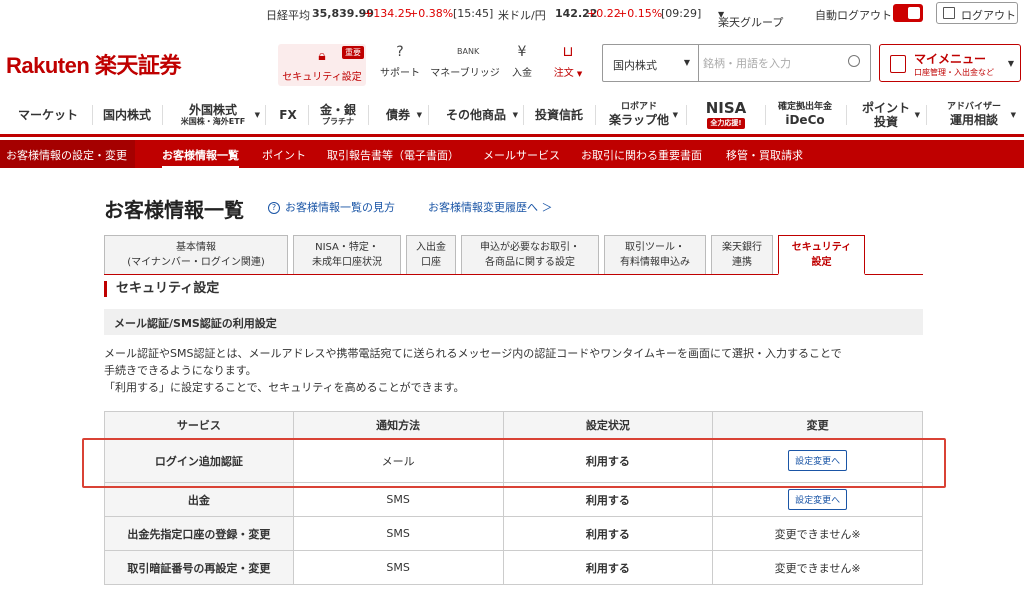 This screenshot has width=1024, height=592. I want to click on nav-label: 債券, so click(397, 114).